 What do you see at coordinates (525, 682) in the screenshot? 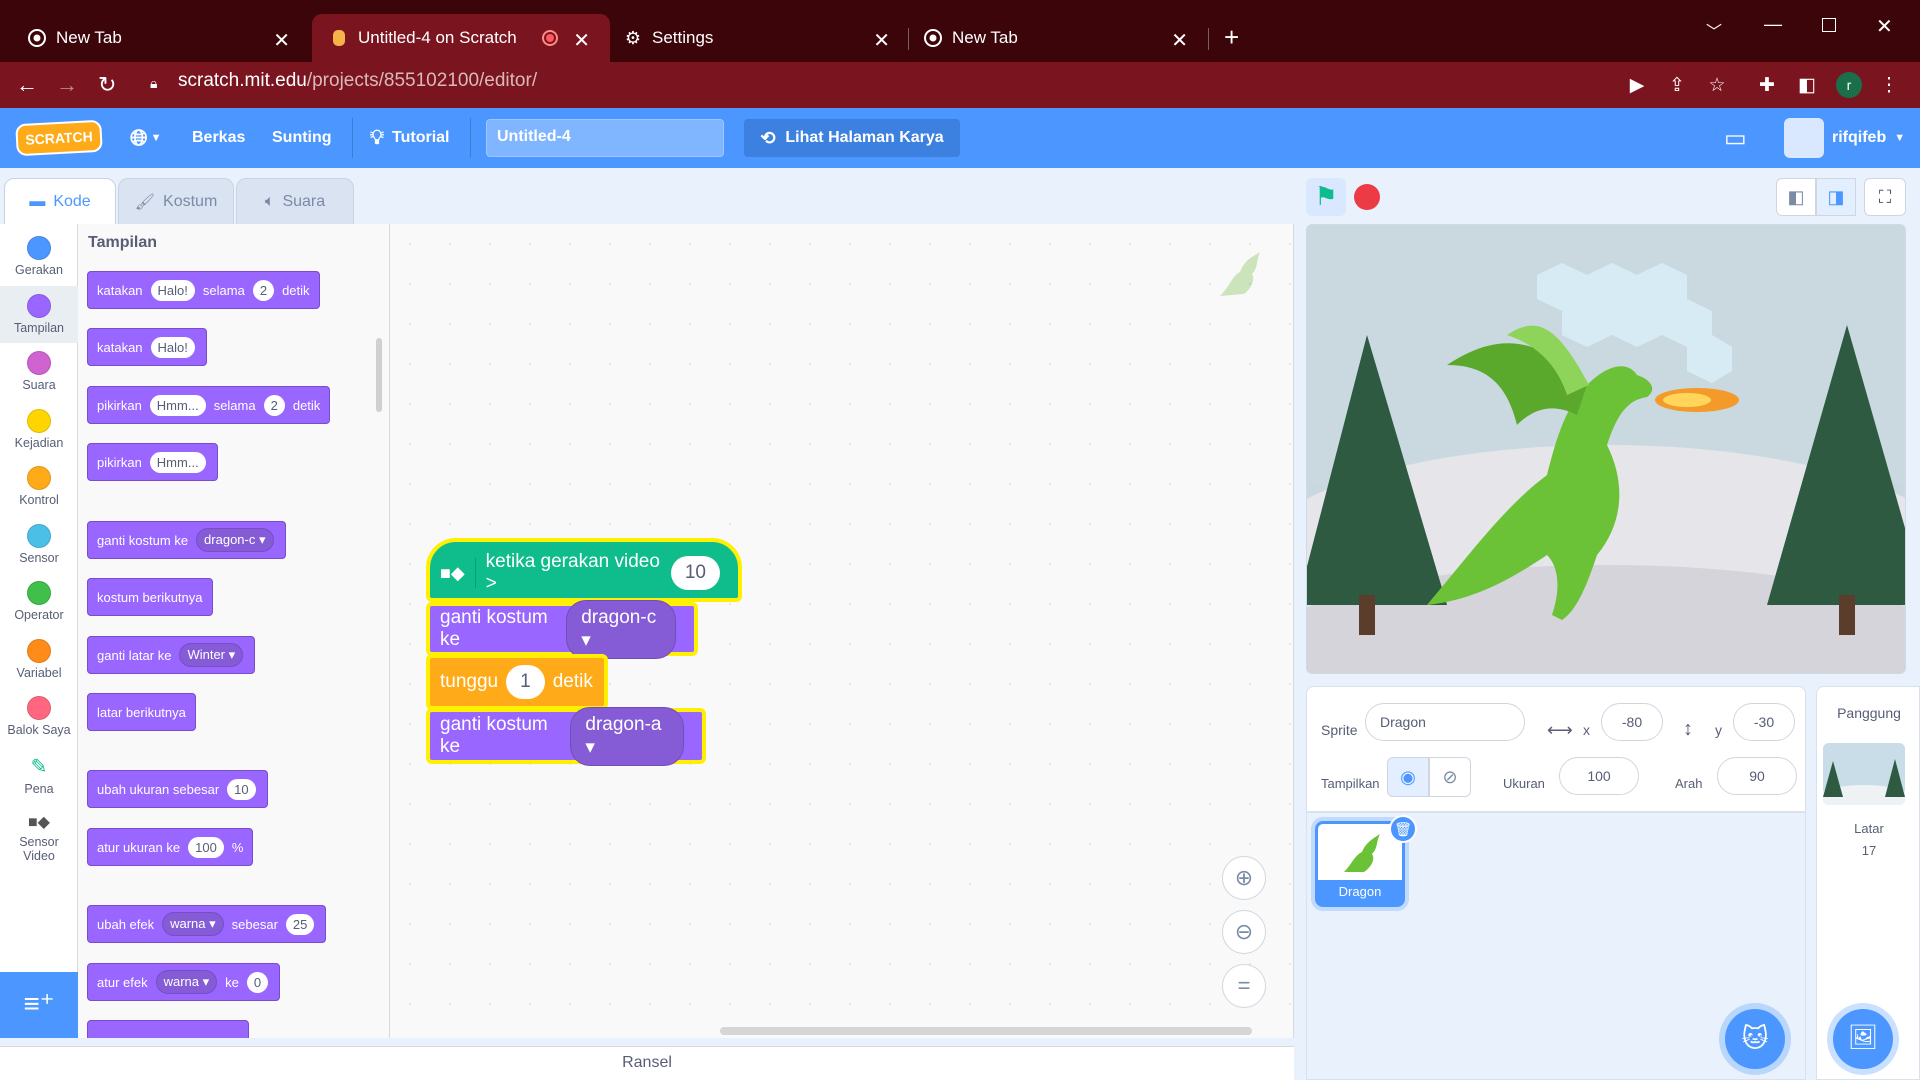
I see `block-input: 1` at bounding box center [525, 682].